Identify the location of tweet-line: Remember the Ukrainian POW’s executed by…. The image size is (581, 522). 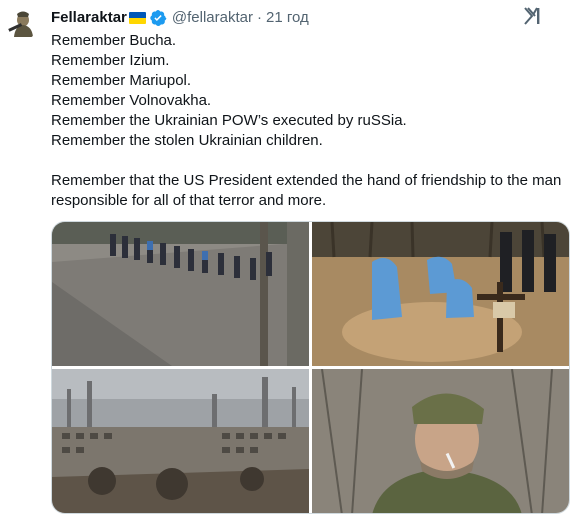
(229, 120).